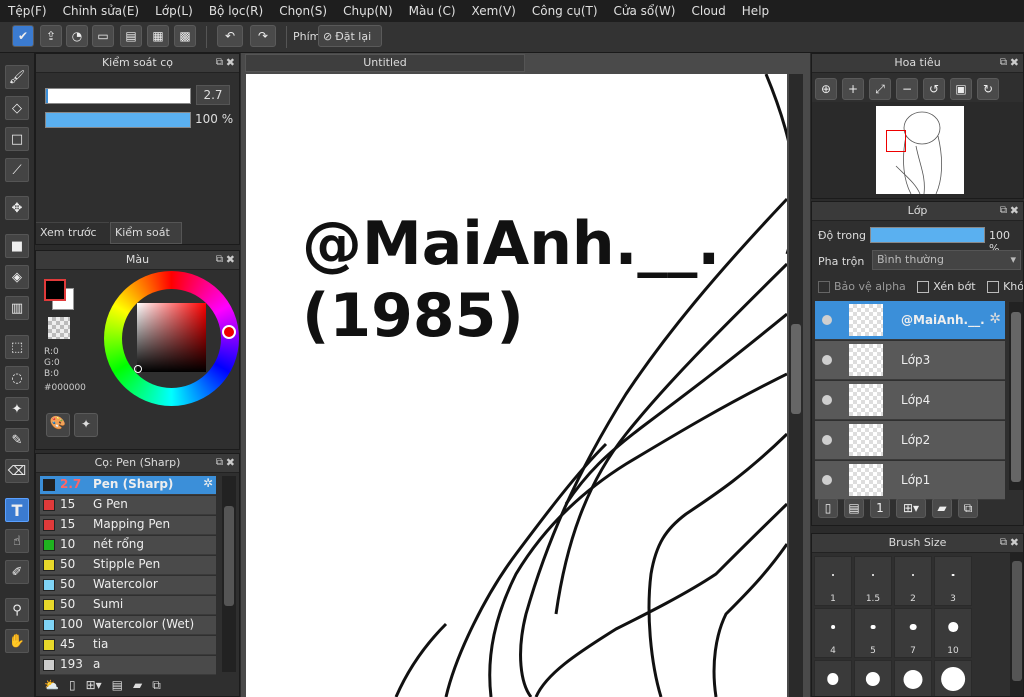 This screenshot has height=697, width=1024. I want to click on layer-item: @MaiAnh.__. ✲, so click(910, 320).